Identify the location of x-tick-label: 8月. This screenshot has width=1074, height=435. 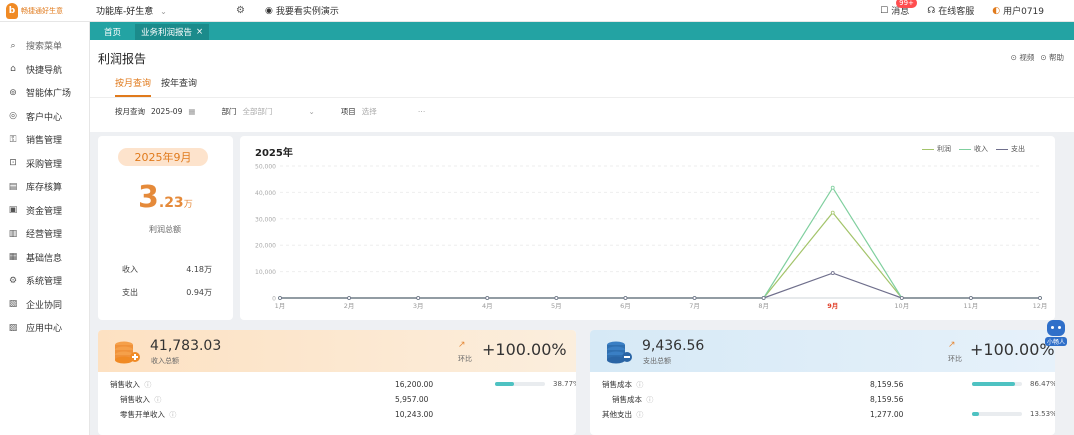
(763, 306).